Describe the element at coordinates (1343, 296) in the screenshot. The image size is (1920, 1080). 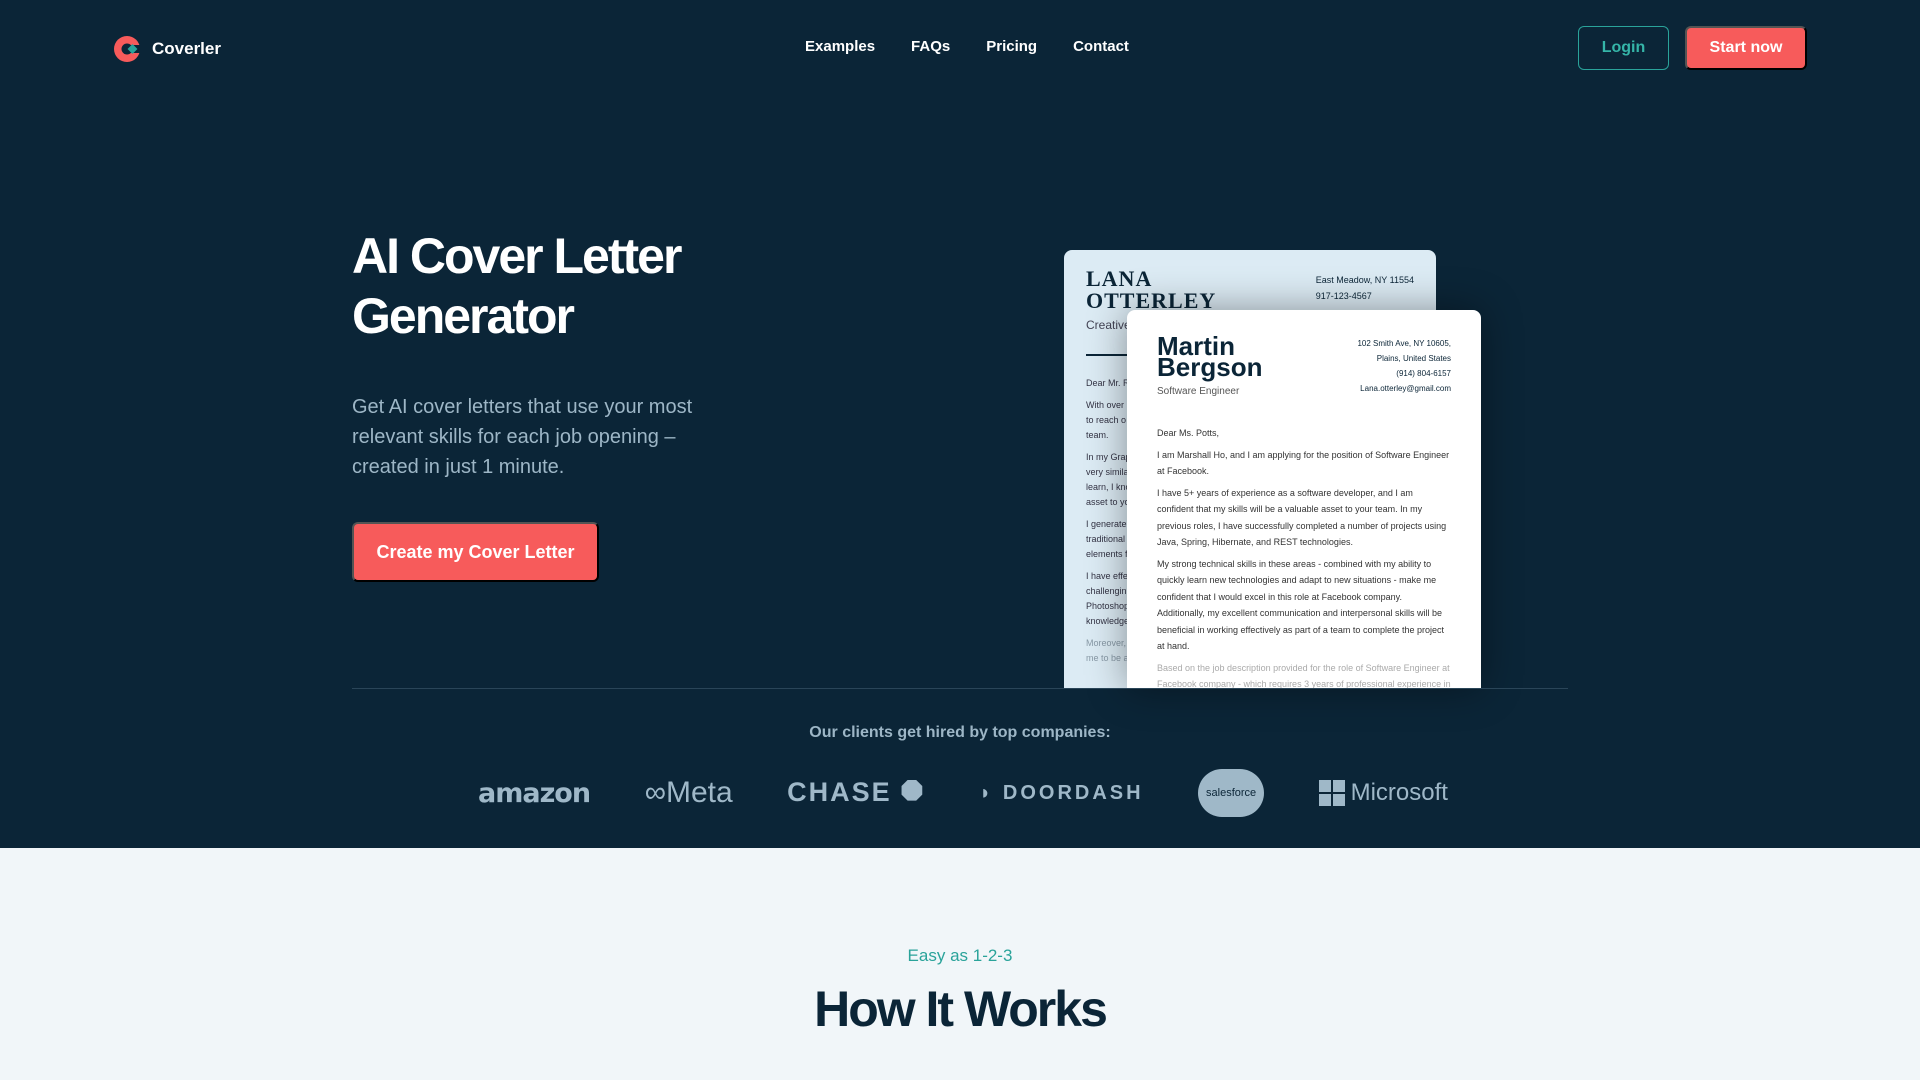
I see `back-phone: 917-123-4567` at that location.